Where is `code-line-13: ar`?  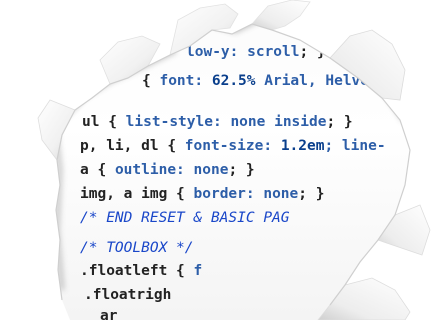 code-line-13: ar is located at coordinates (108, 314).